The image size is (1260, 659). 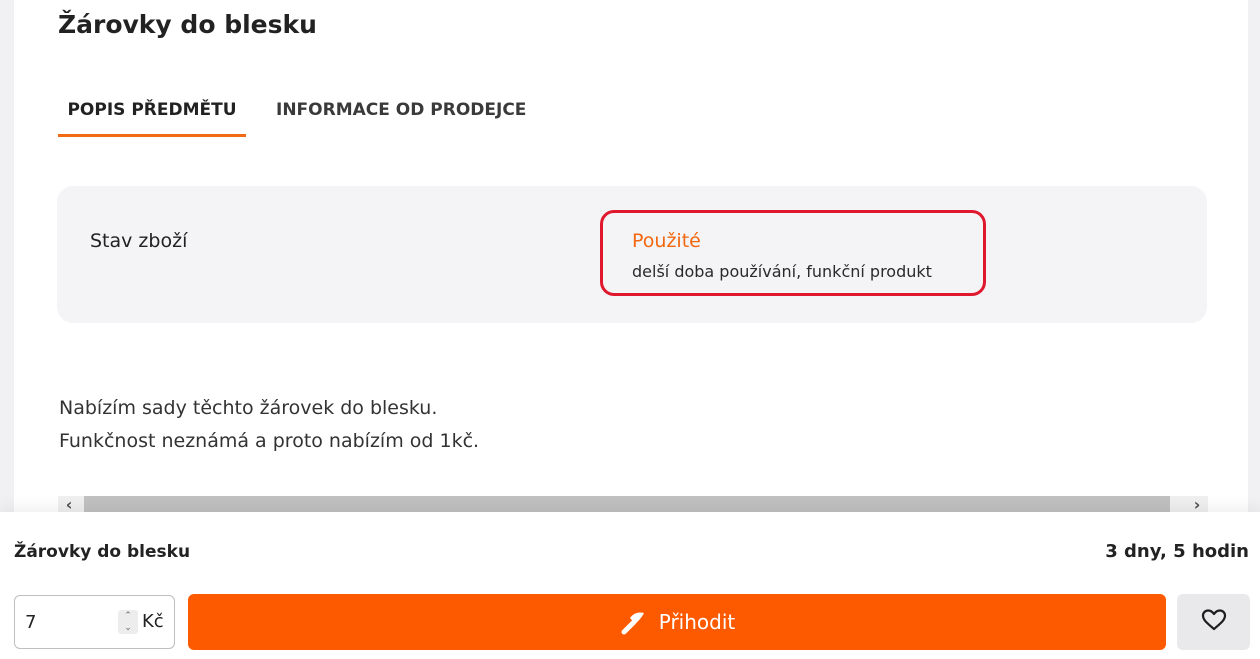 I want to click on condition-highlight-outline, so click(x=793, y=253).